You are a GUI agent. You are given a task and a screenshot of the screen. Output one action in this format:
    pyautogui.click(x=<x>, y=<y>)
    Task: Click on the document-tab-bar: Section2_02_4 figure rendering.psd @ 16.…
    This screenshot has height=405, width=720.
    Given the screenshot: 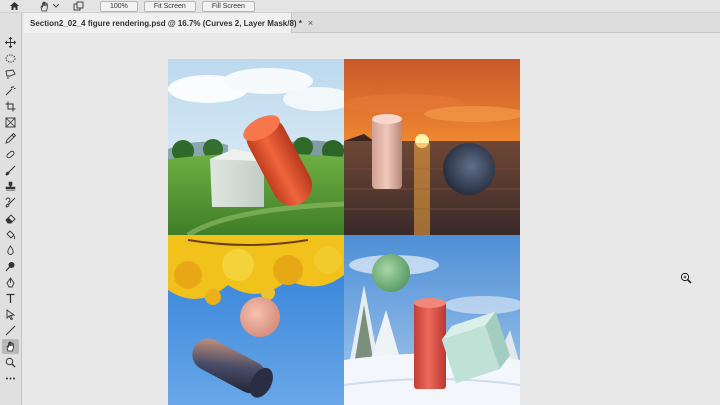 What is the action you would take?
    pyautogui.click(x=372, y=23)
    